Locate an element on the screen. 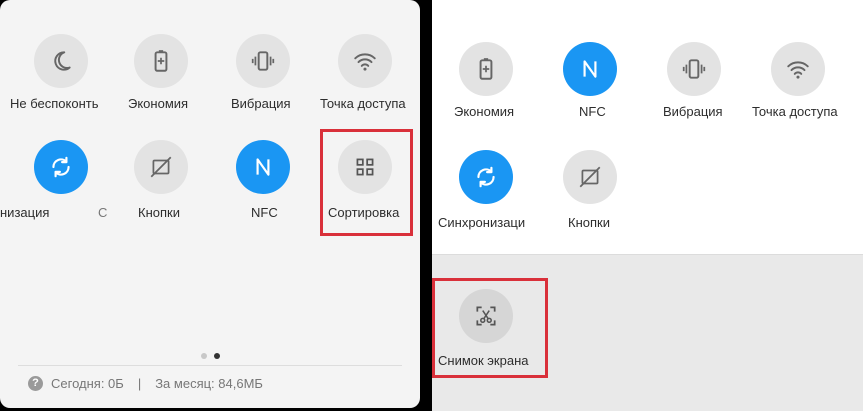 The height and width of the screenshot is (411, 863). tile-do-not-disturb: Не беспоконть is located at coordinates (63, 83).